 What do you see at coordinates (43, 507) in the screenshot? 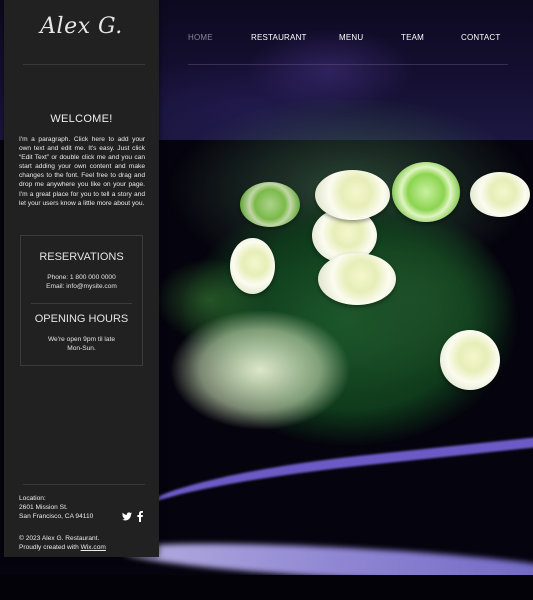
I see `location-street: 2601 Mission St.` at bounding box center [43, 507].